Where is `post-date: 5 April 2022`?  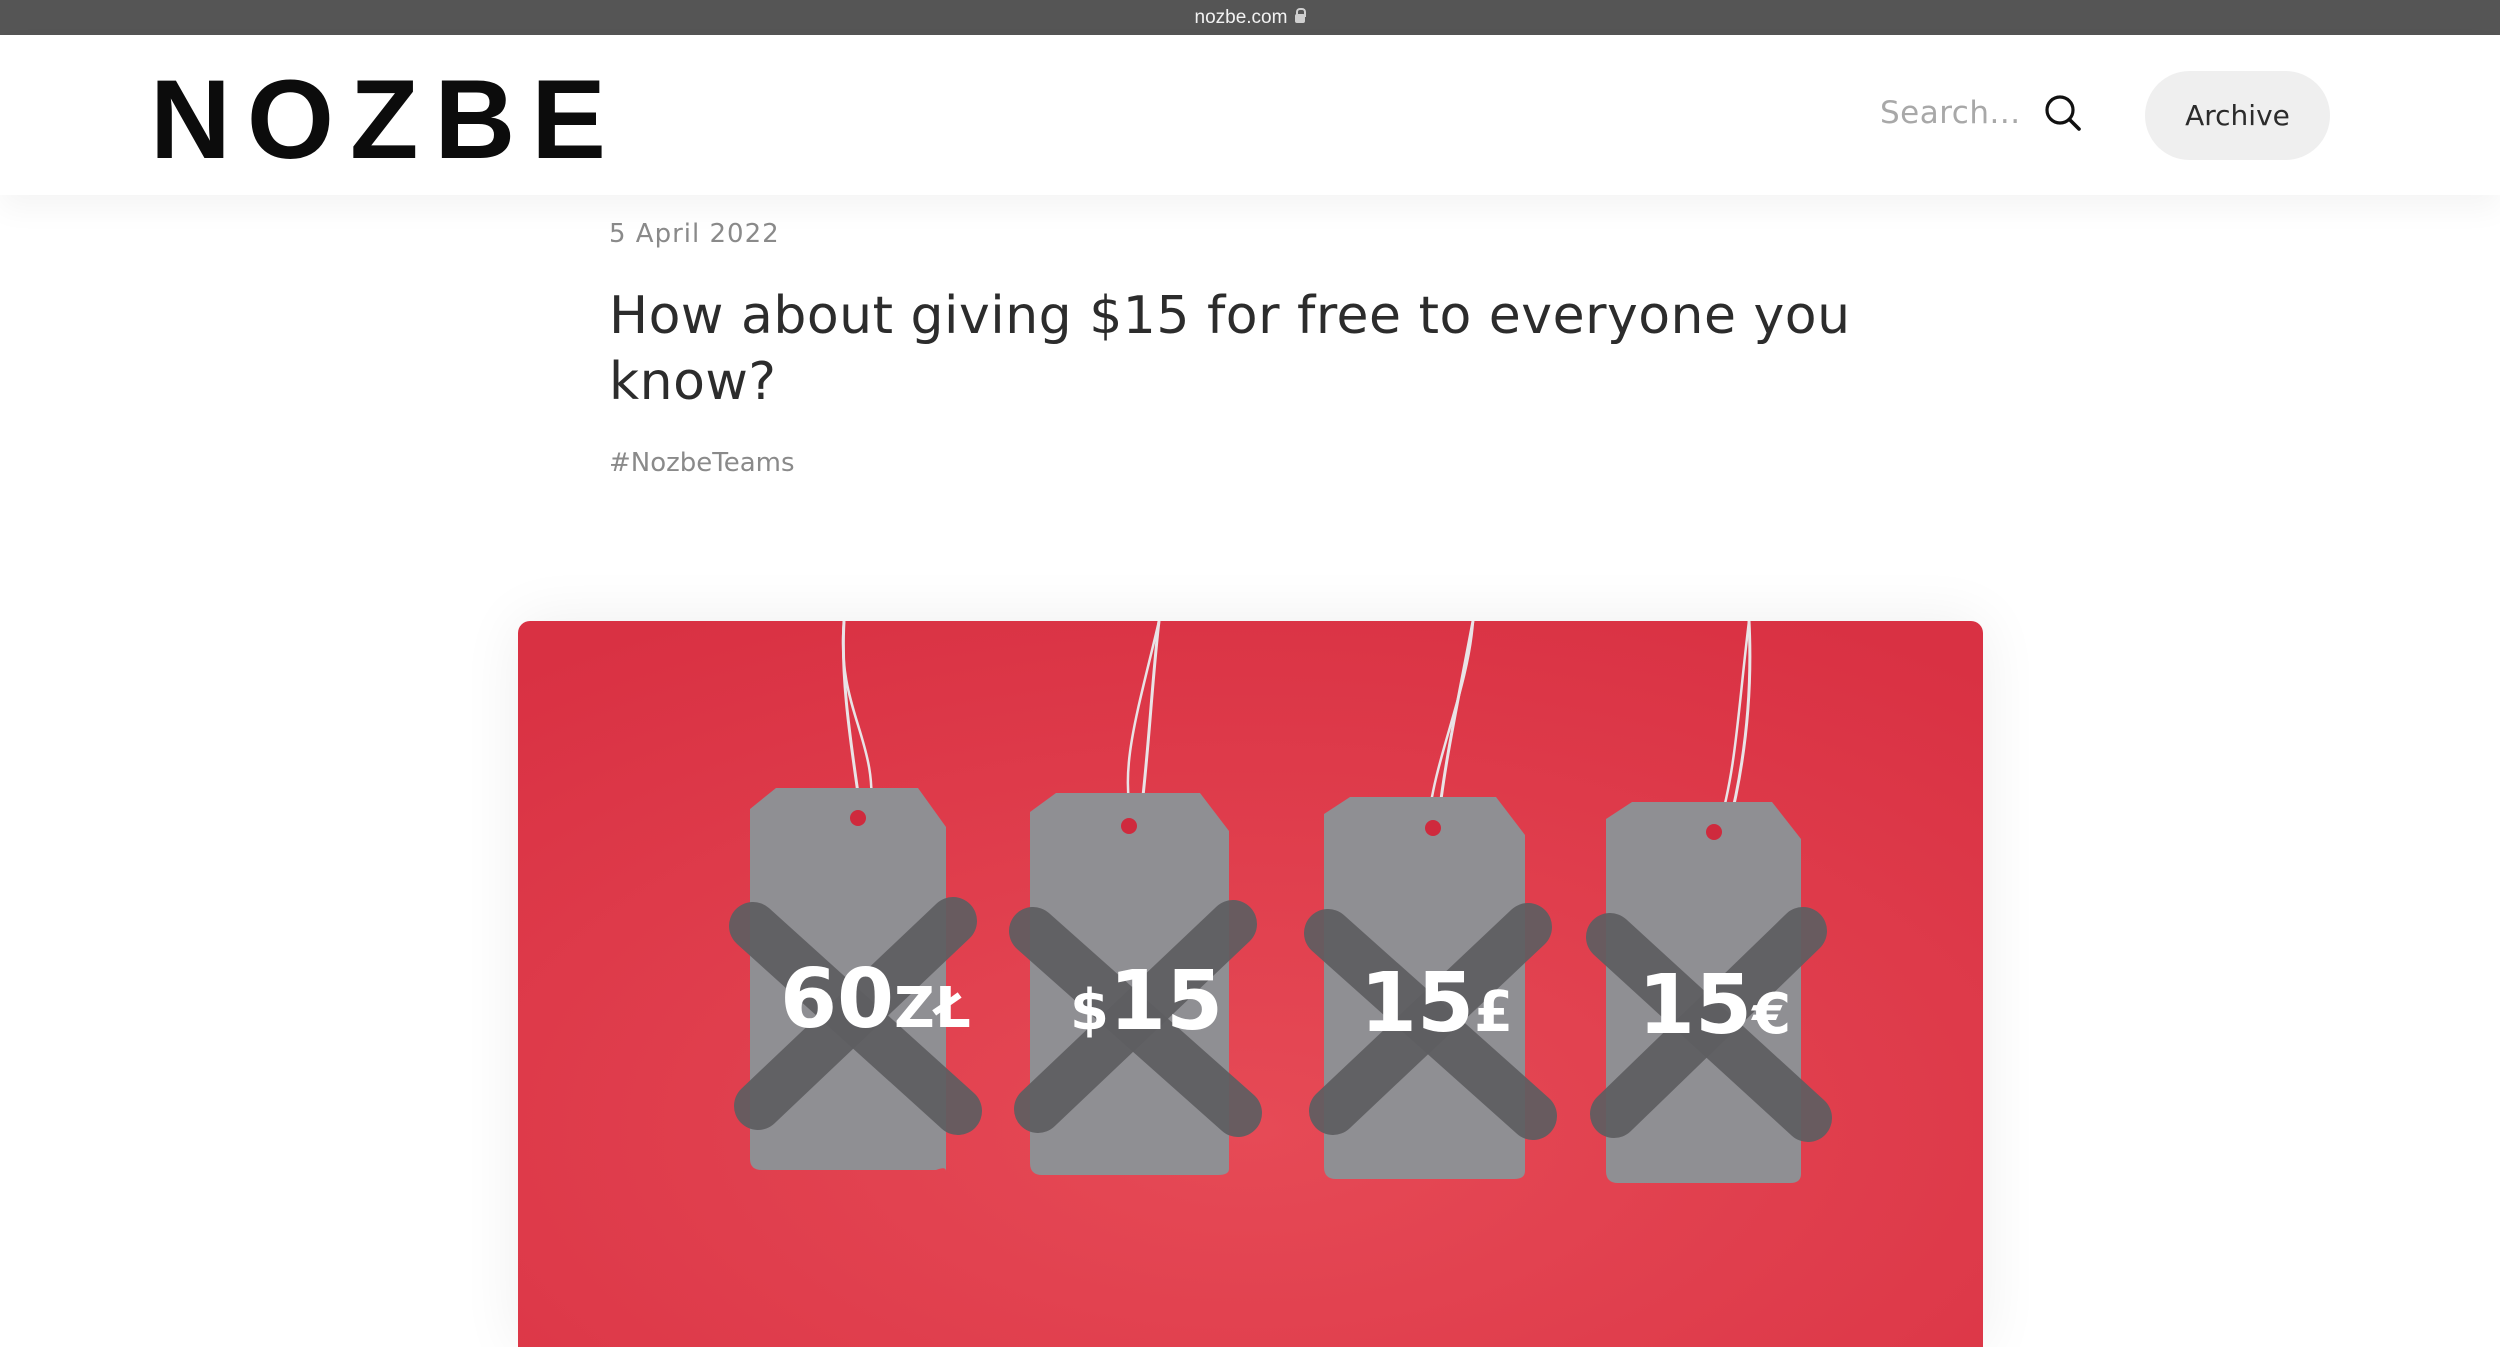
post-date: 5 April 2022 is located at coordinates (694, 234).